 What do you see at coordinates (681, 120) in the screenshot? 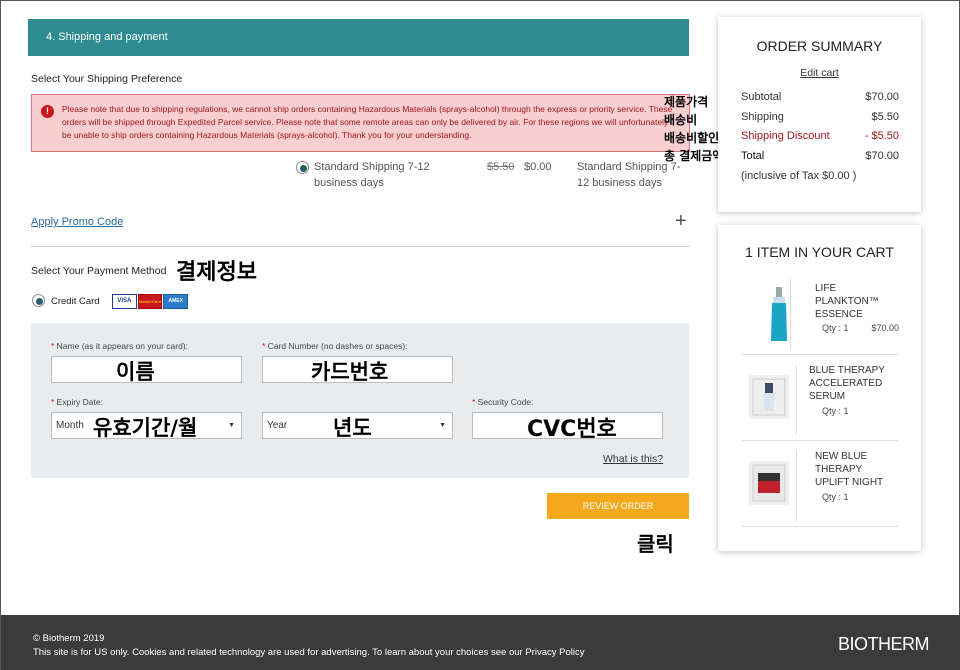
I see `annotation-shipping-fee: 배송비` at bounding box center [681, 120].